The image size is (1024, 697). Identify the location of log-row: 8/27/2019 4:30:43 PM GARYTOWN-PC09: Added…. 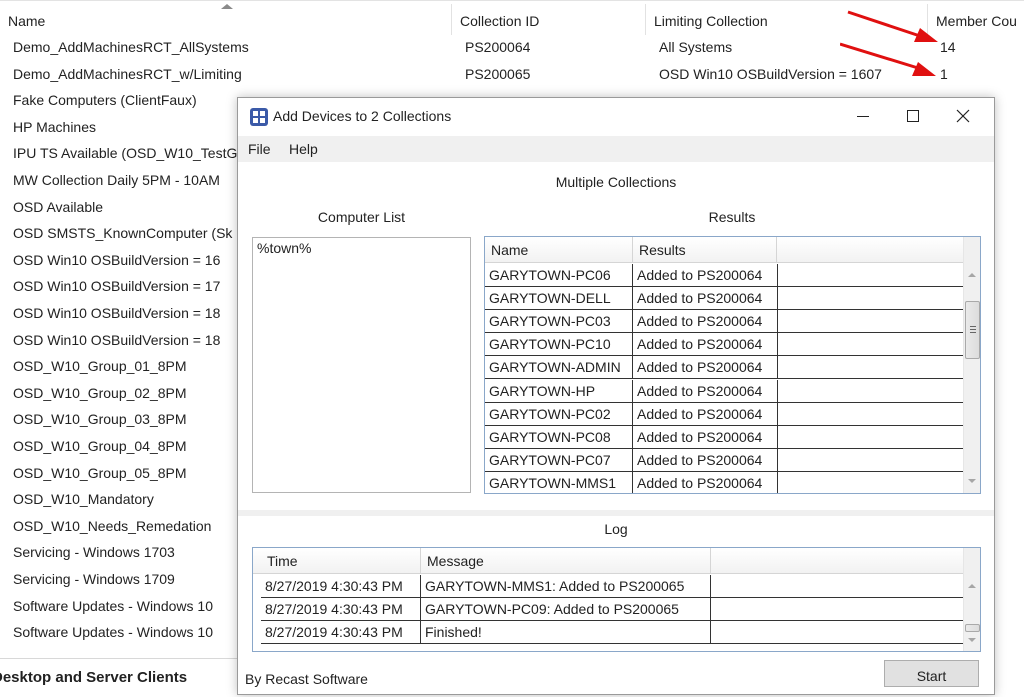
(612, 610).